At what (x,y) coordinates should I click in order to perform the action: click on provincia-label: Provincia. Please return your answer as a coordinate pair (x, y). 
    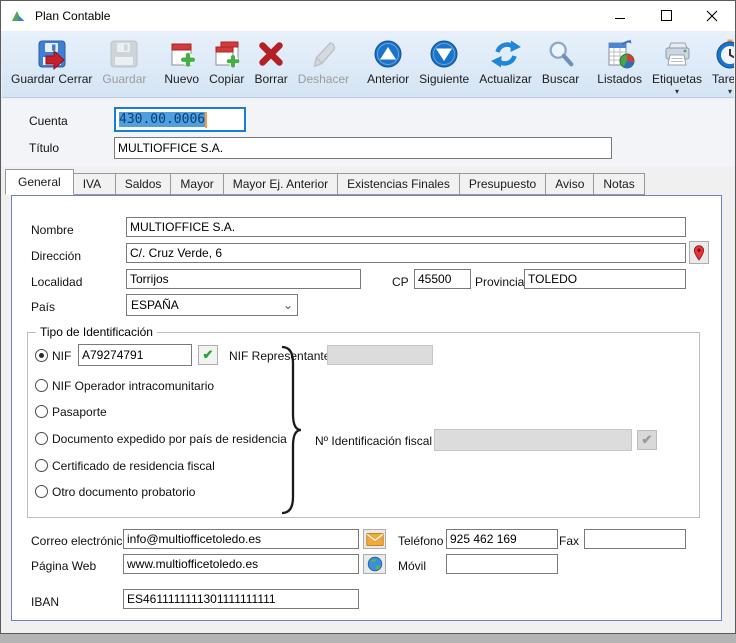
    Looking at the image, I should click on (500, 282).